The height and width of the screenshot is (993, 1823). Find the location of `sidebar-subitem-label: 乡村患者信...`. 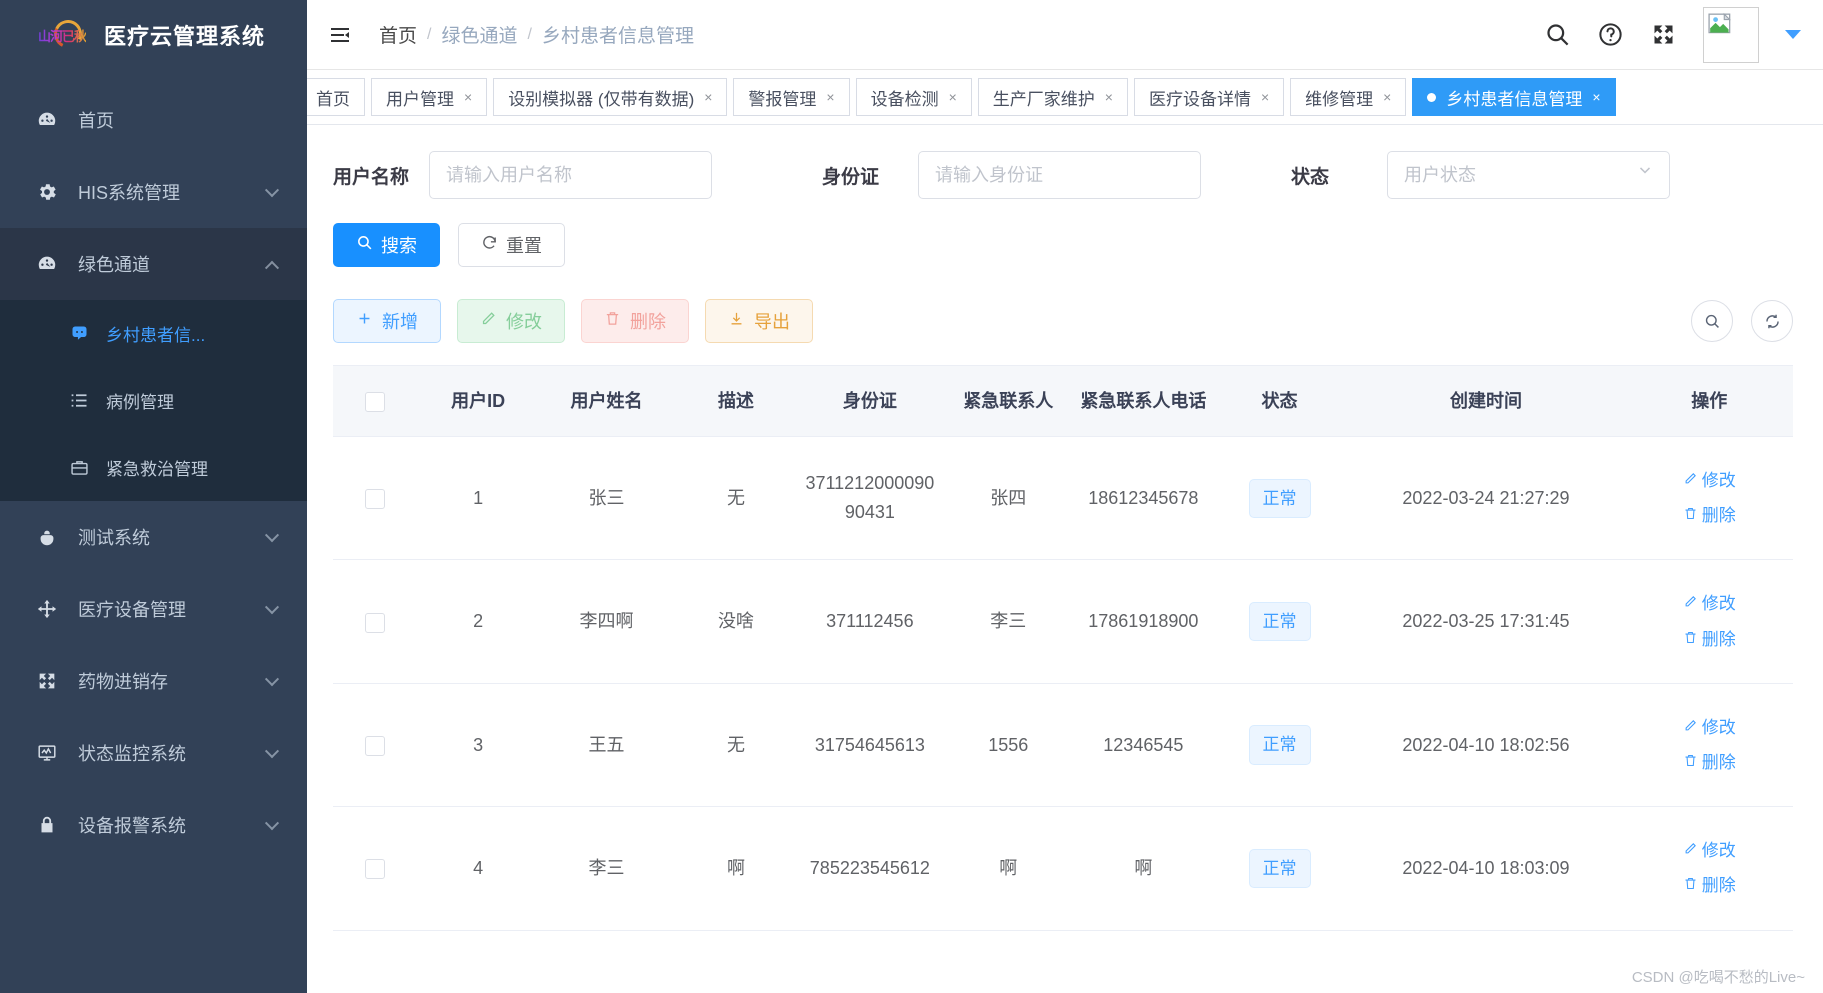

sidebar-subitem-label: 乡村患者信... is located at coordinates (156, 335).